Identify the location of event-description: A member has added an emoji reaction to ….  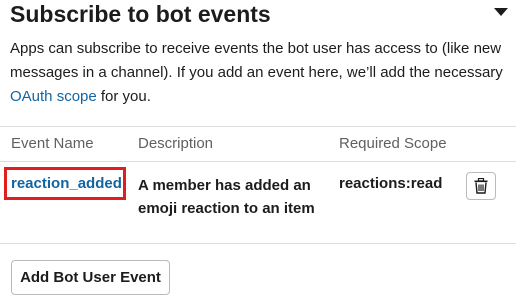
(226, 197).